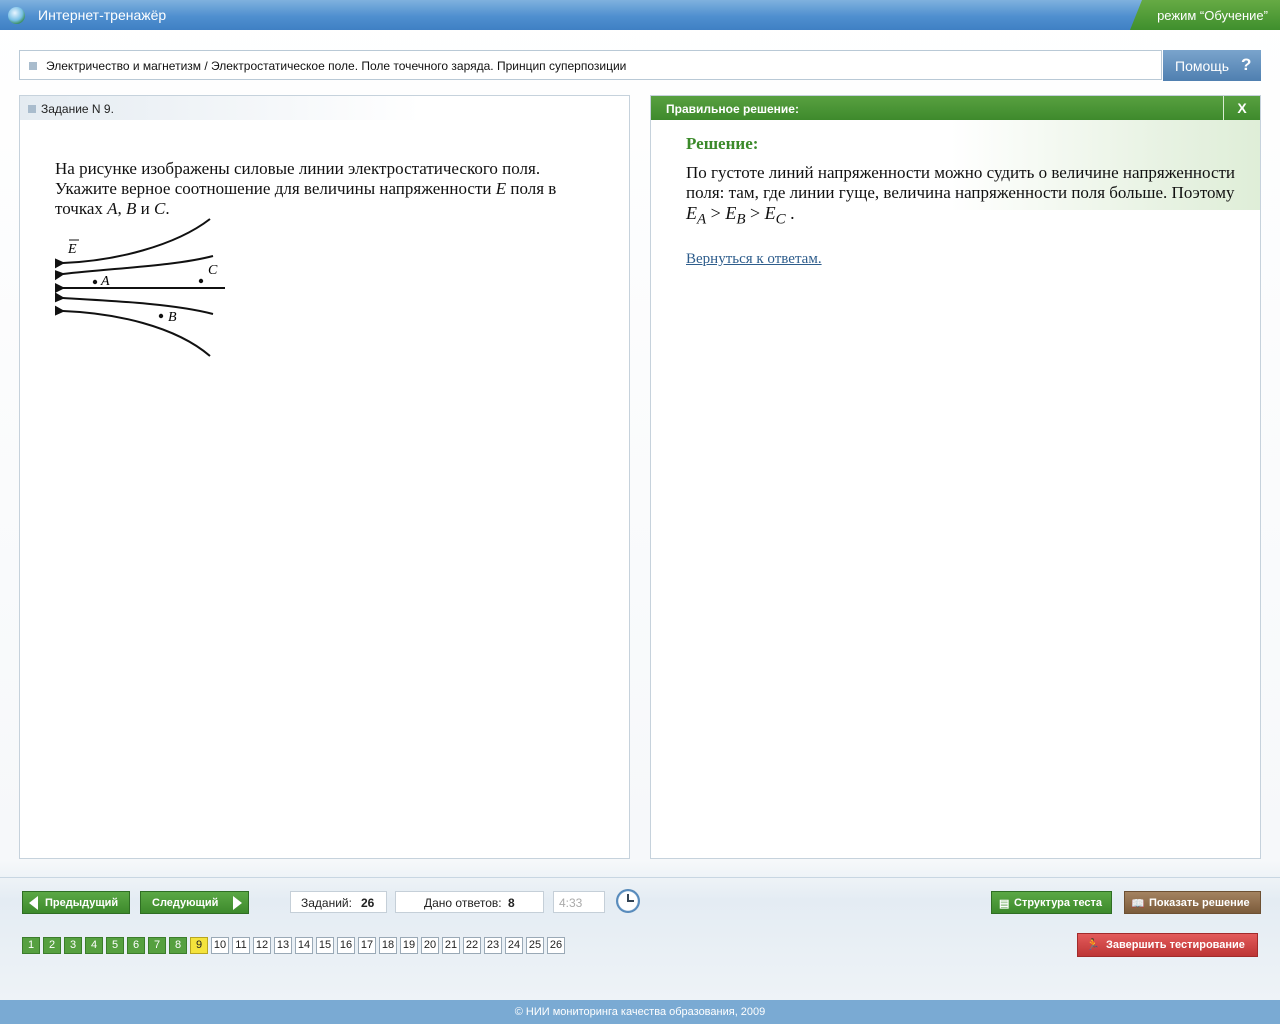 Image resolution: width=1280 pixels, height=1024 pixels. Describe the element at coordinates (640, 15) in the screenshot. I see `title-bar: Интернет-тренажёр режим “Обучение”` at that location.